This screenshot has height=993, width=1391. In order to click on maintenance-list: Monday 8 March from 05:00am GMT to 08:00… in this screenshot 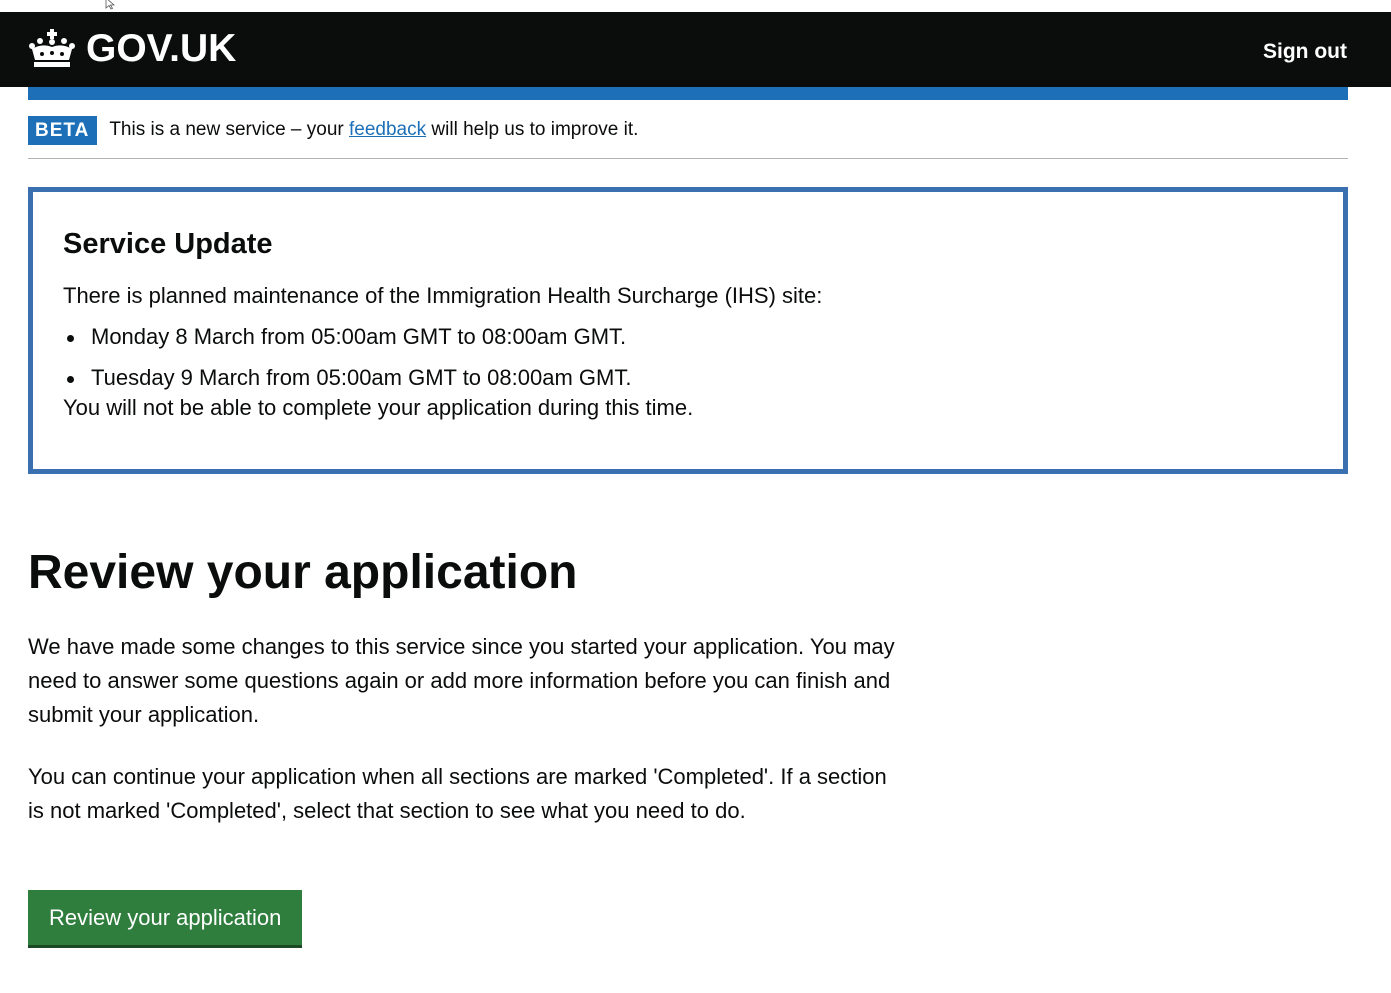, I will do `click(688, 357)`.